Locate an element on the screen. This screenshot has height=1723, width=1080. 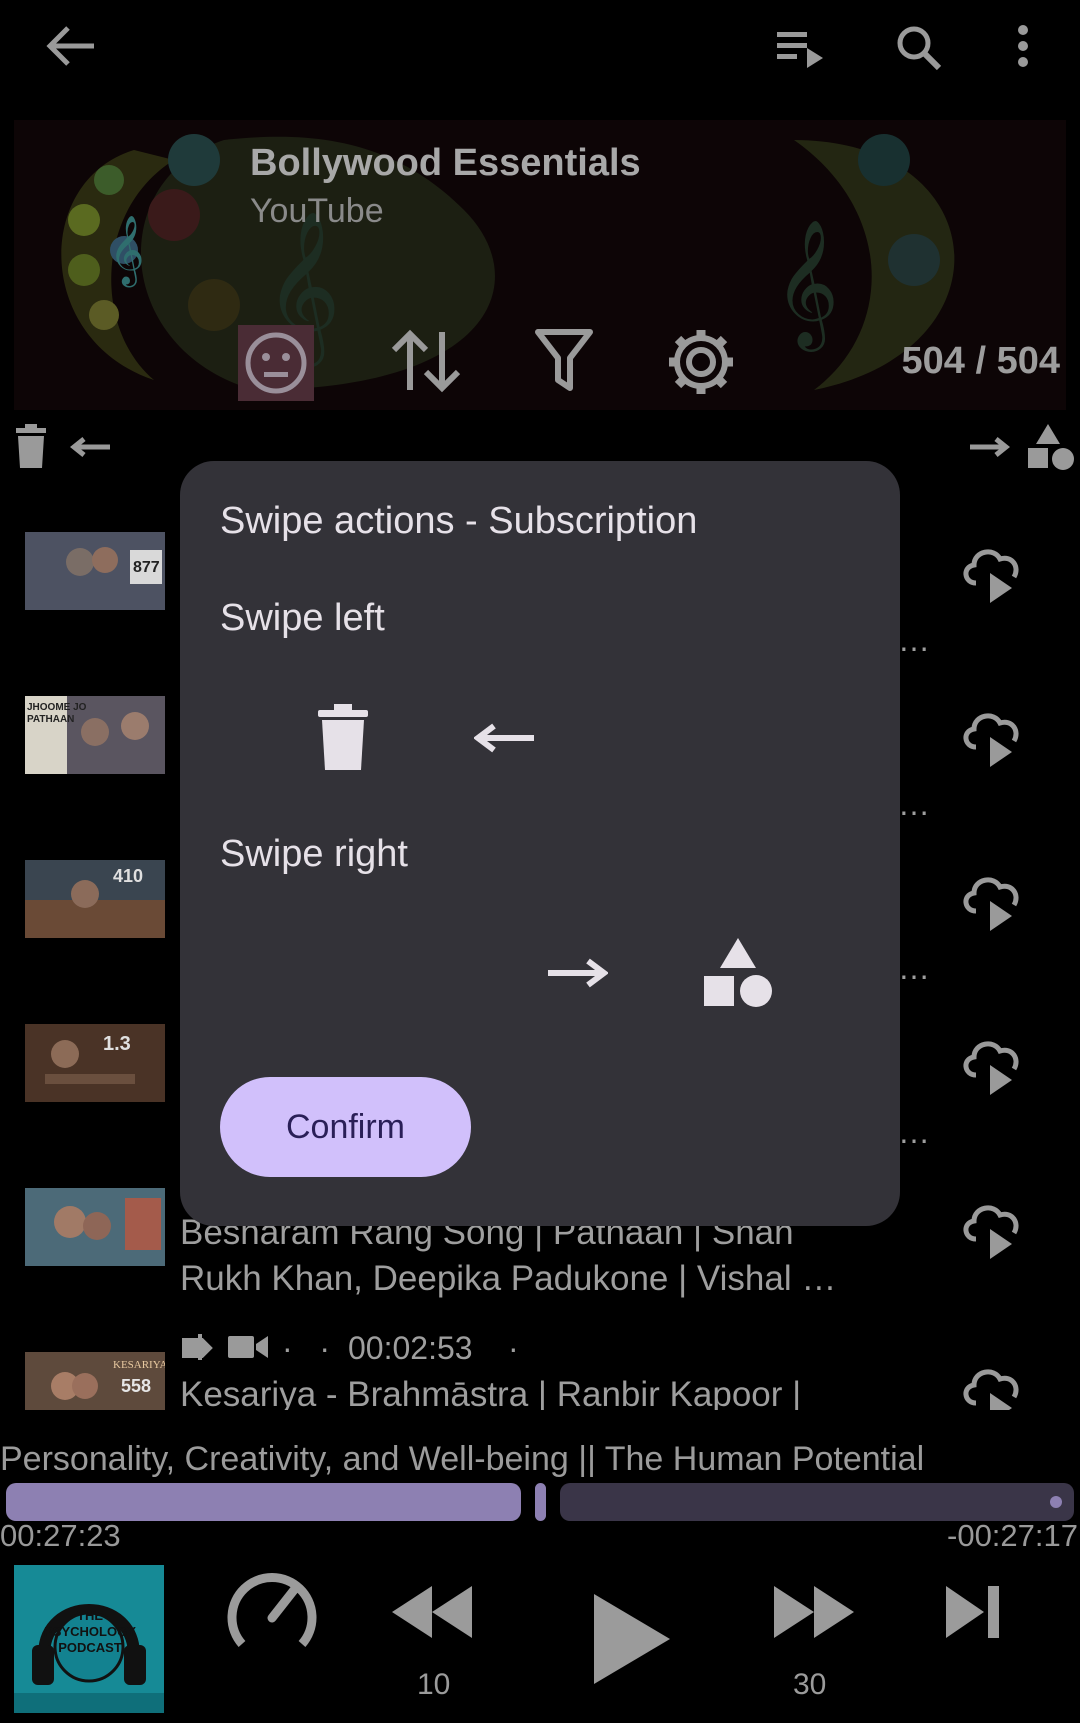
progress-thumb is located at coordinates (540, 1502).